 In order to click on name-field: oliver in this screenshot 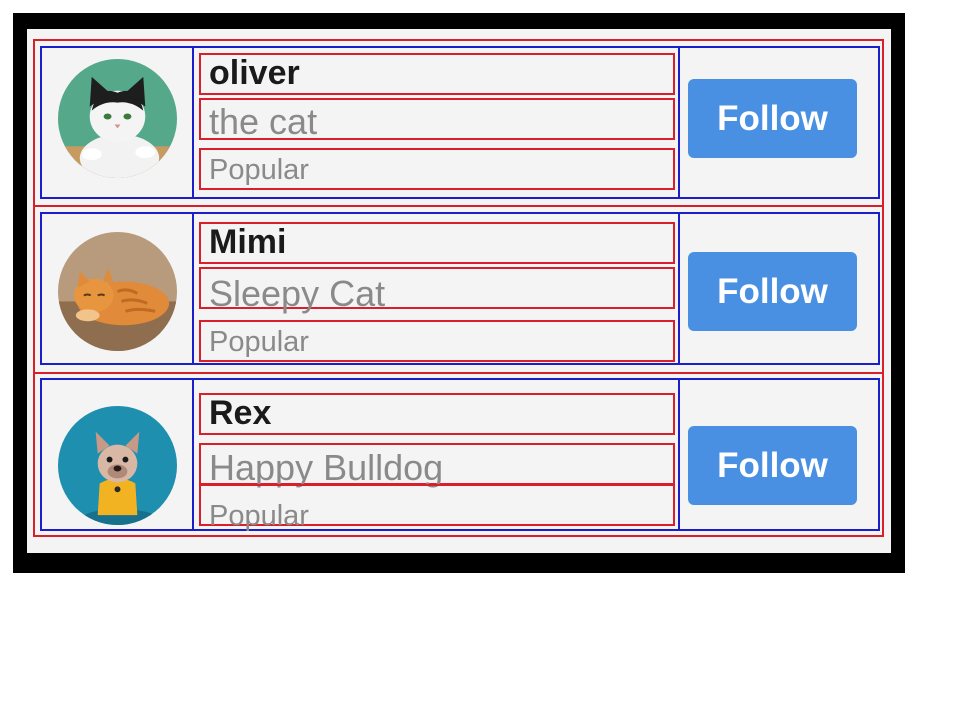, I will do `click(437, 74)`.